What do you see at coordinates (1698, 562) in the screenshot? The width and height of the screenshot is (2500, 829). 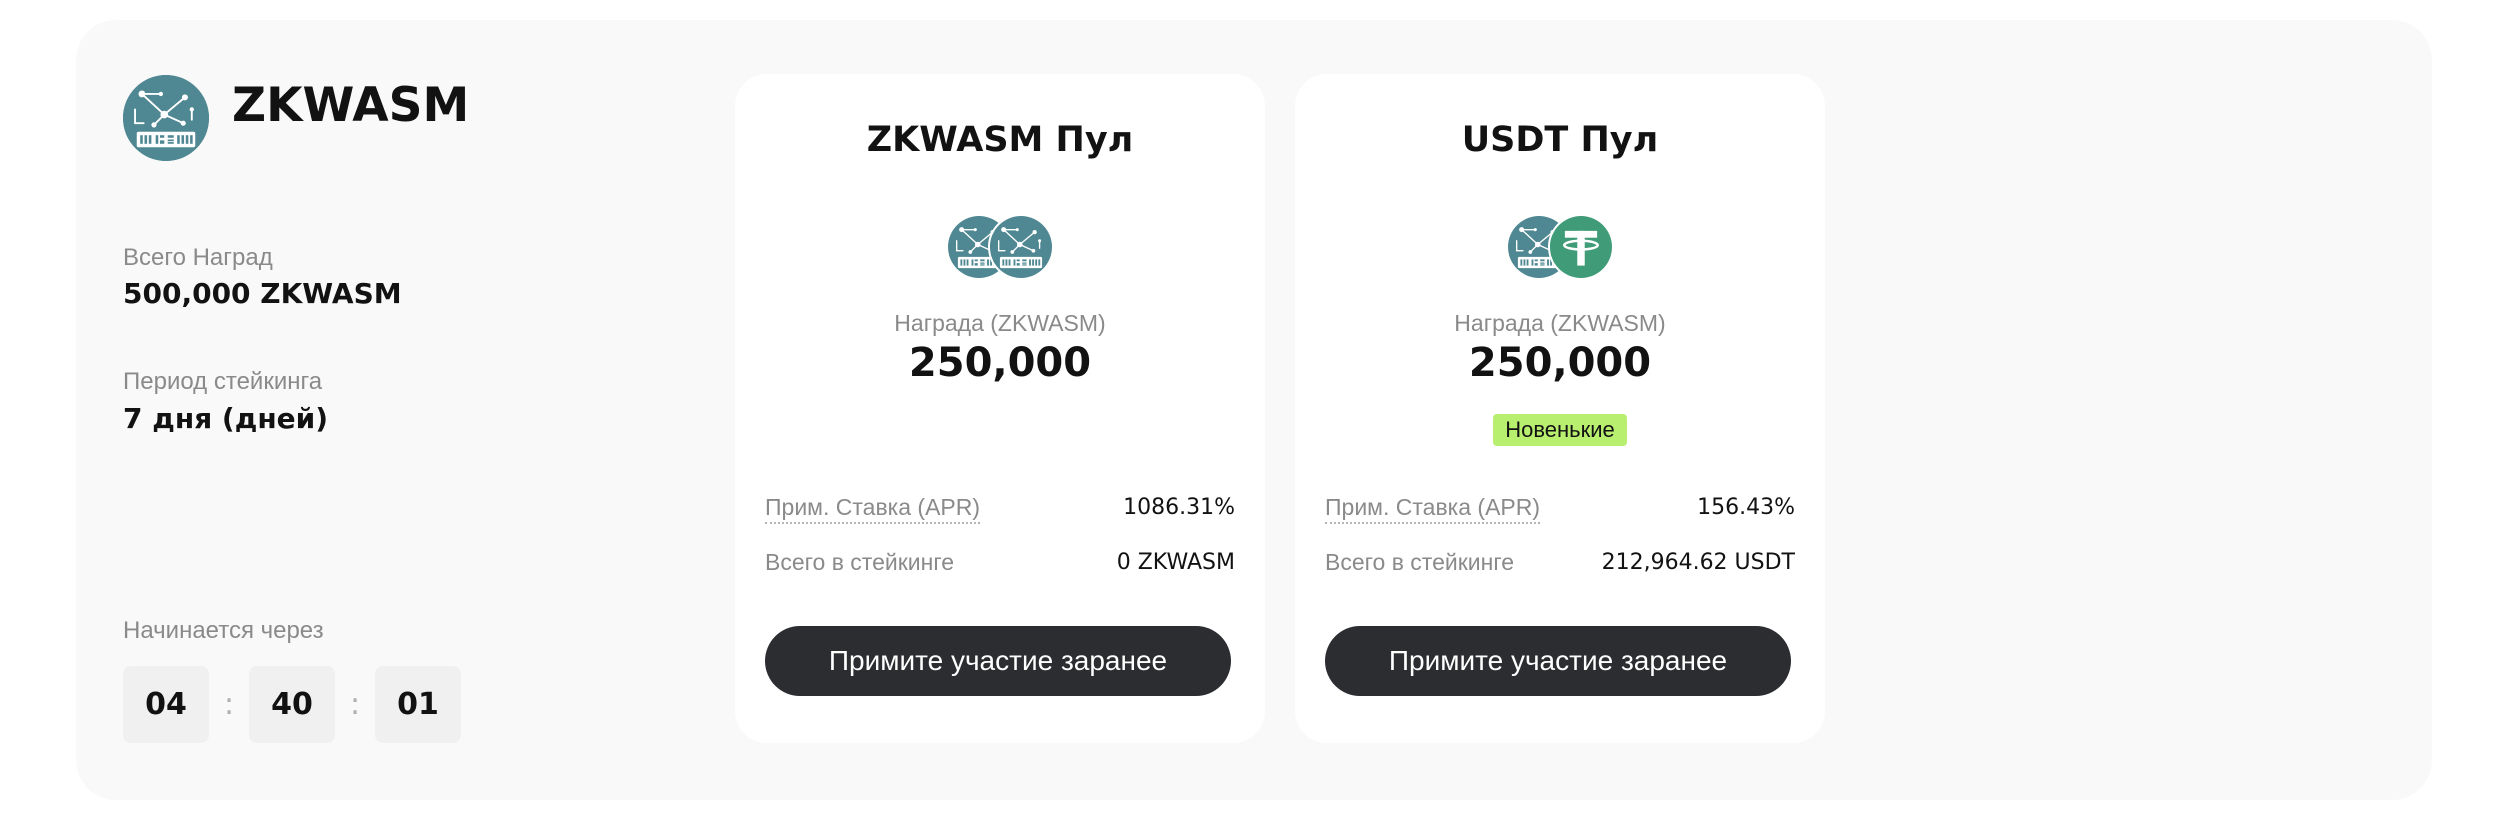 I see `total-staked-value: 212,964.62 USDT` at bounding box center [1698, 562].